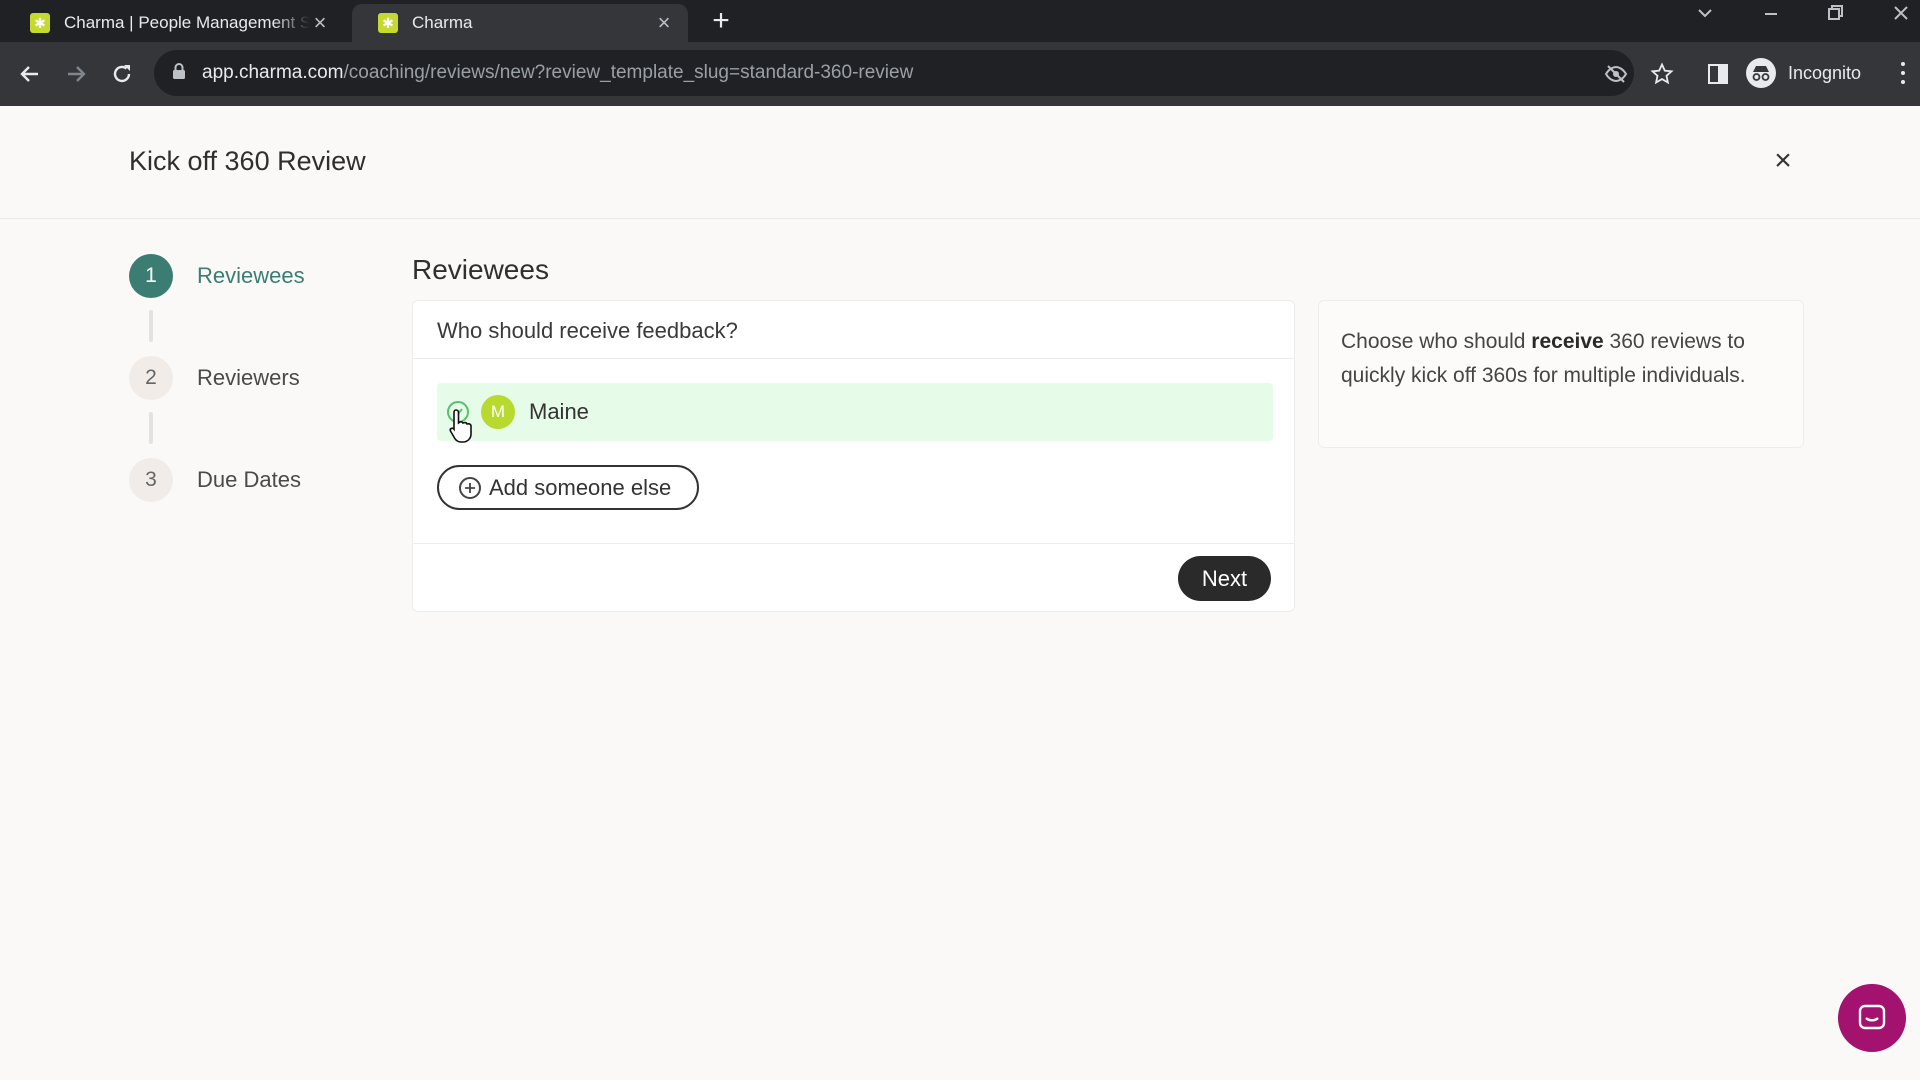 Image resolution: width=1920 pixels, height=1080 pixels. What do you see at coordinates (76, 74) in the screenshot?
I see `forward-arrow-icon` at bounding box center [76, 74].